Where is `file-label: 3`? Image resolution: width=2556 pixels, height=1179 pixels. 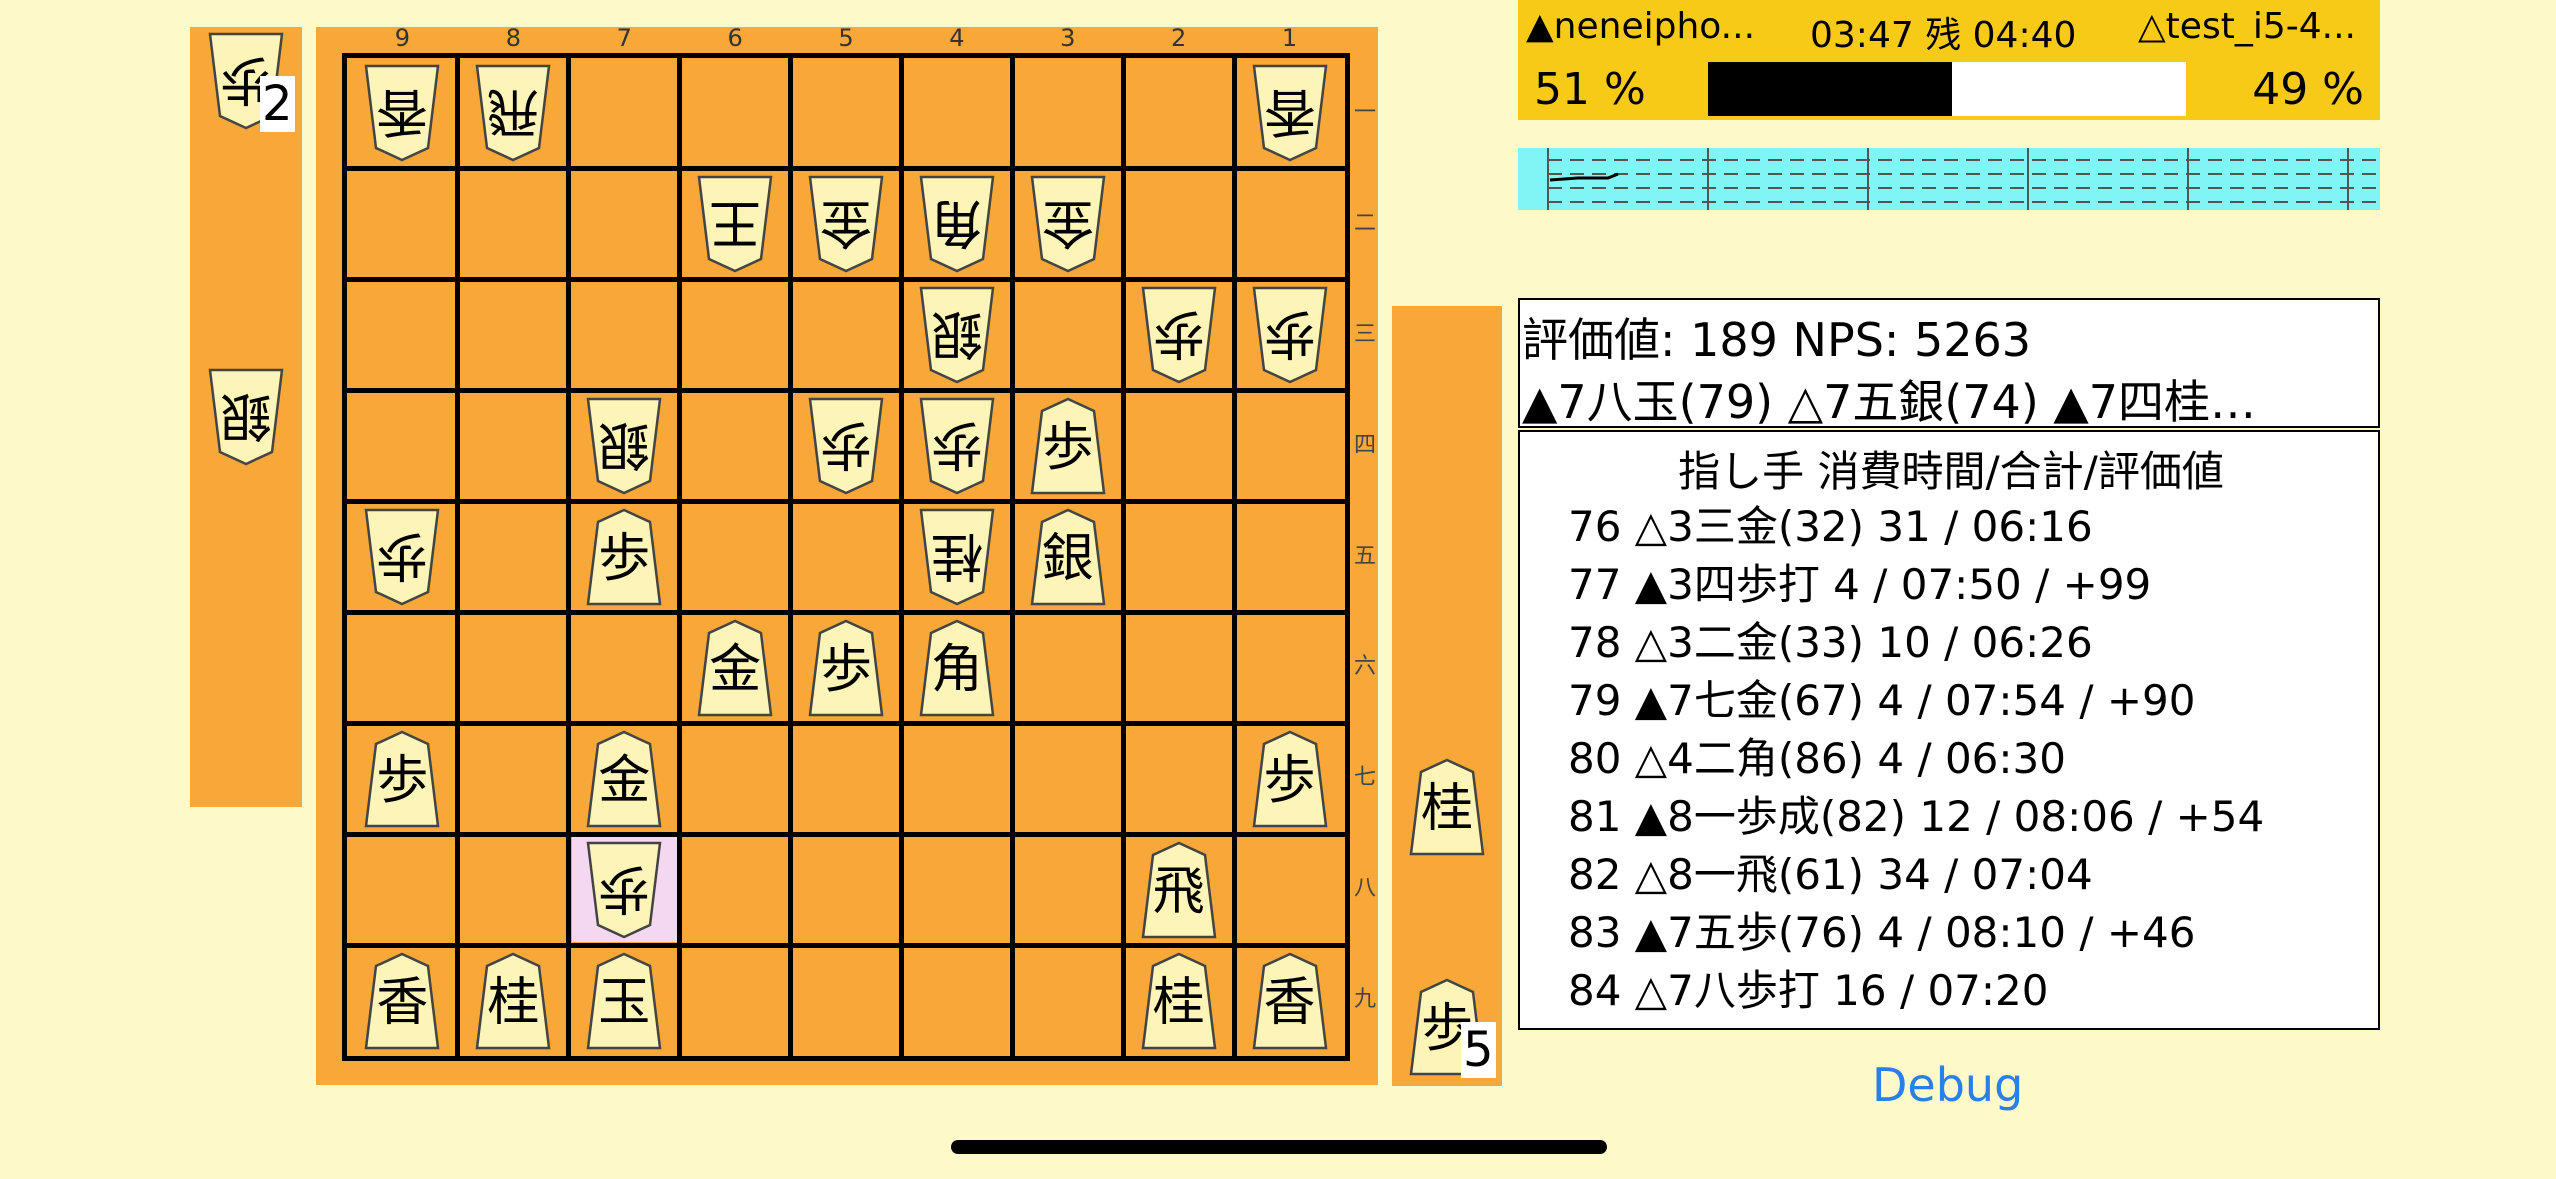 file-label: 3 is located at coordinates (1068, 38).